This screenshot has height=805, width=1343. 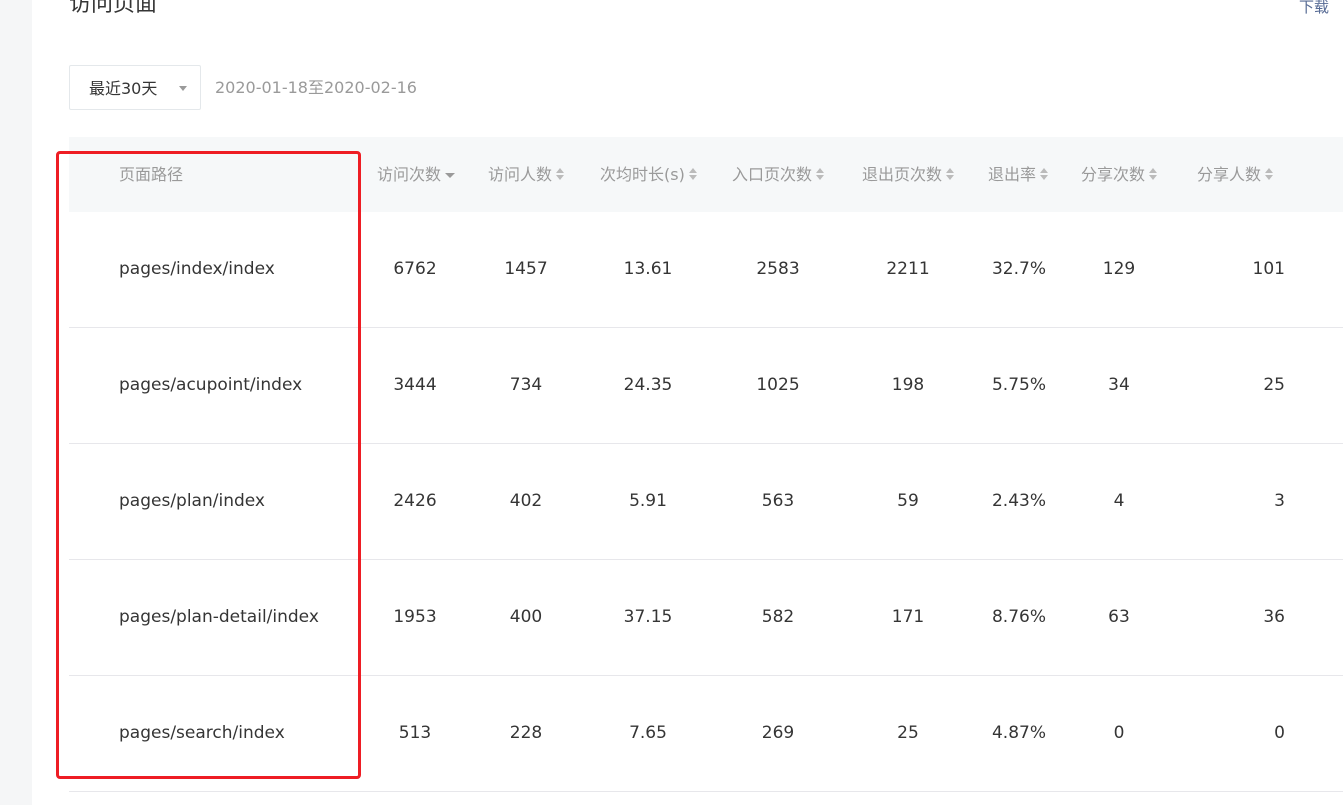 I want to click on page-title: 访问页面, so click(x=113, y=8).